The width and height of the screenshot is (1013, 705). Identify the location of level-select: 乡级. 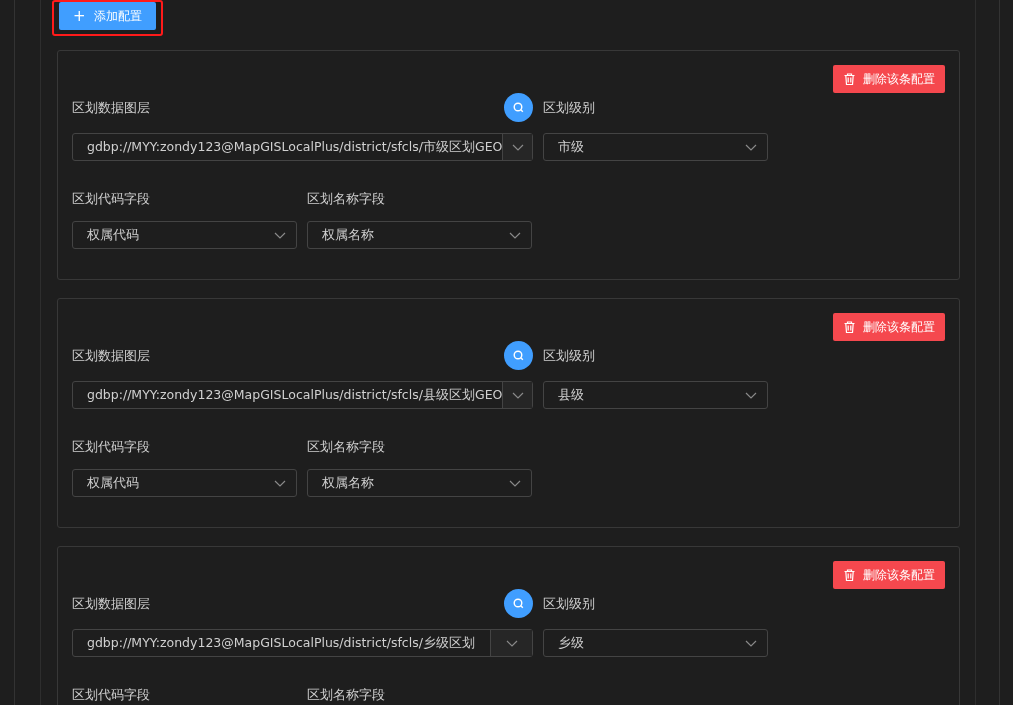
(655, 643).